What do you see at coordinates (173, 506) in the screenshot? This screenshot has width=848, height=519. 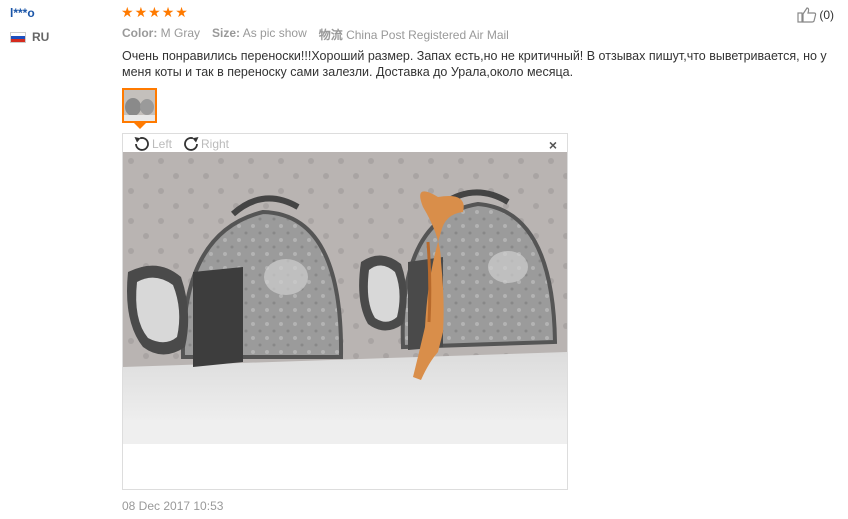 I see `review-date: 08 Dec 2017 10:53` at bounding box center [173, 506].